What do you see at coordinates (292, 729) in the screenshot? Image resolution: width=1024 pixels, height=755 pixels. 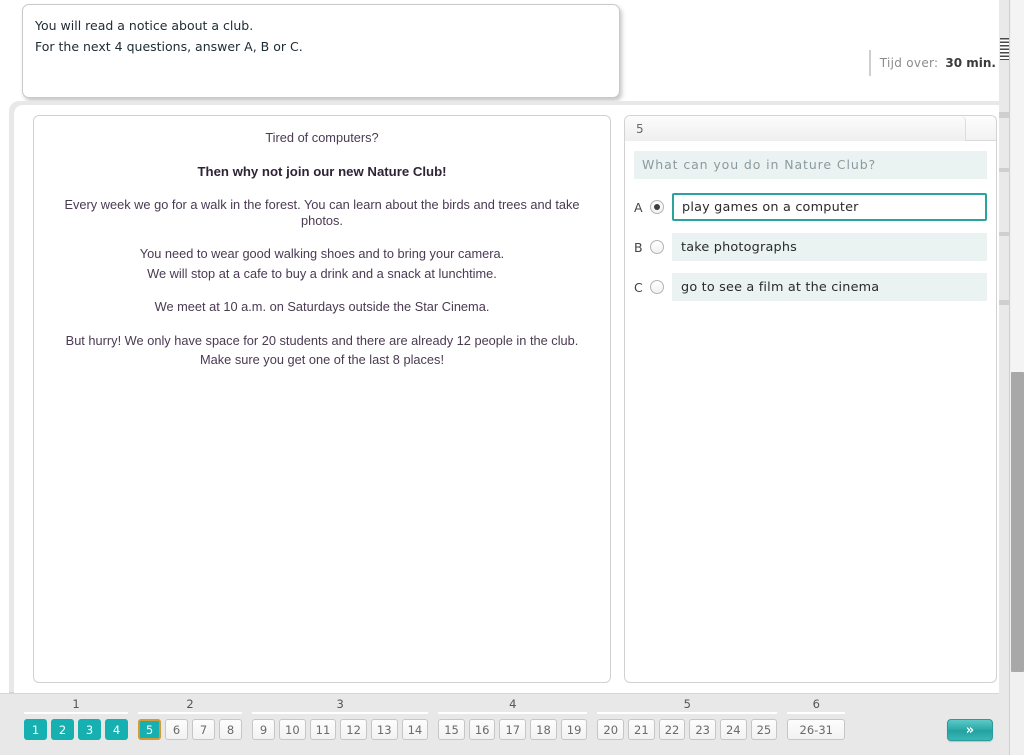 I see `nav-question-button-10: 10` at bounding box center [292, 729].